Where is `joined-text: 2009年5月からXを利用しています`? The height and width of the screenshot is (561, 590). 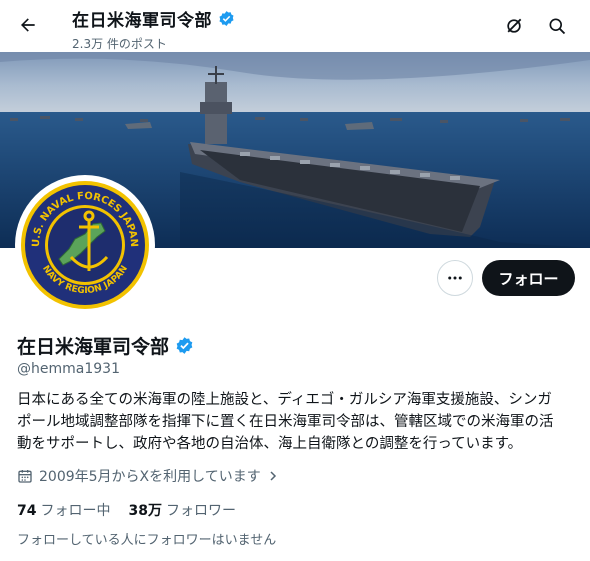
joined-text: 2009年5月からXを利用しています is located at coordinates (150, 477).